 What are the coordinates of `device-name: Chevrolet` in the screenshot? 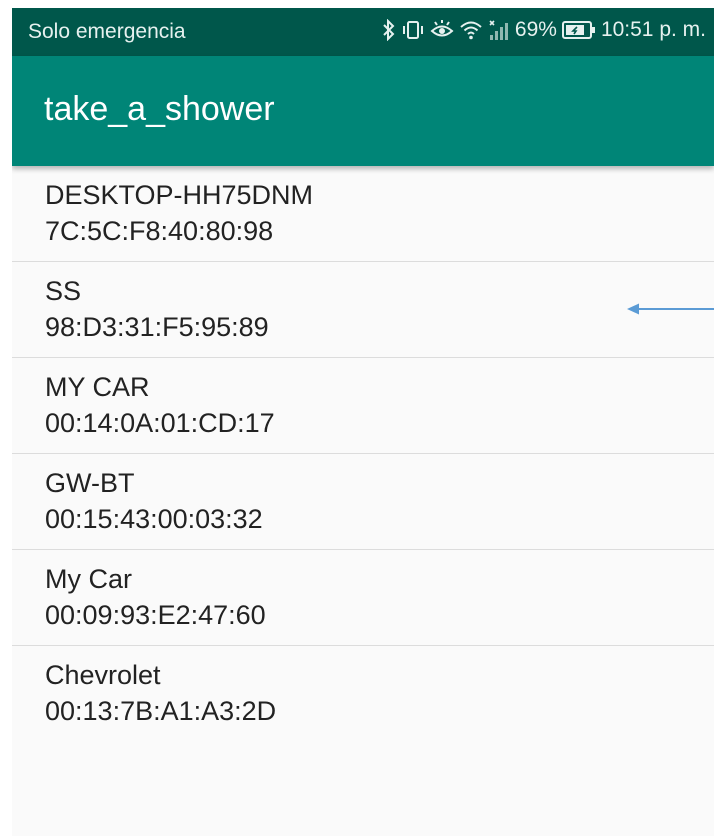 It's located at (103, 675).